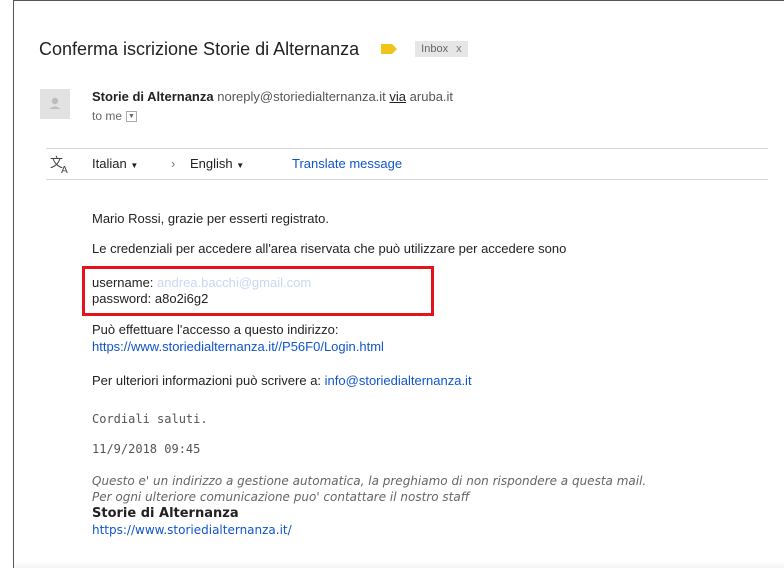 This screenshot has height=568, width=784. What do you see at coordinates (431, 96) in the screenshot?
I see `via-domain: aruba.it` at bounding box center [431, 96].